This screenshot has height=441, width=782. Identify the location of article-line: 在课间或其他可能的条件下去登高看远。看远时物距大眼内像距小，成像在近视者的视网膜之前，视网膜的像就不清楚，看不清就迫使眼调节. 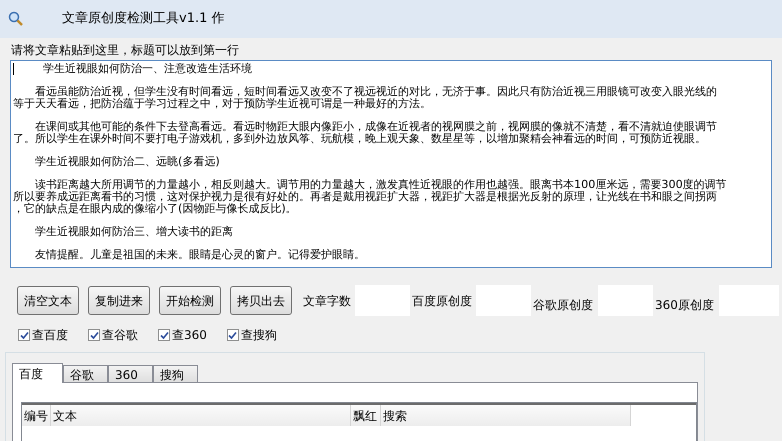
(375, 127).